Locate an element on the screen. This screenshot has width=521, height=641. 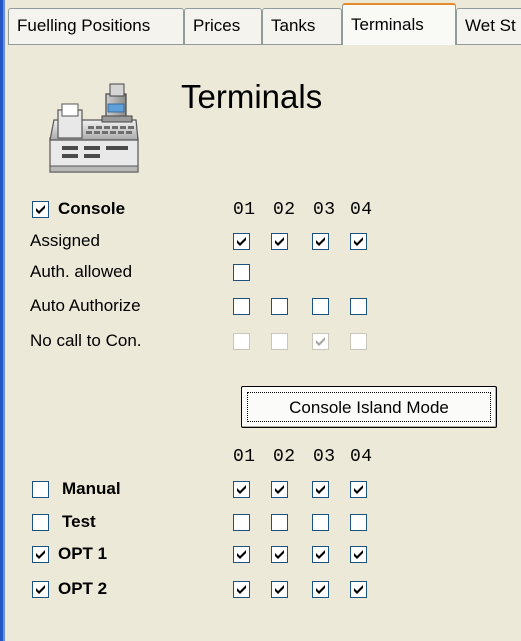
test-02-checkbox is located at coordinates (279, 522).